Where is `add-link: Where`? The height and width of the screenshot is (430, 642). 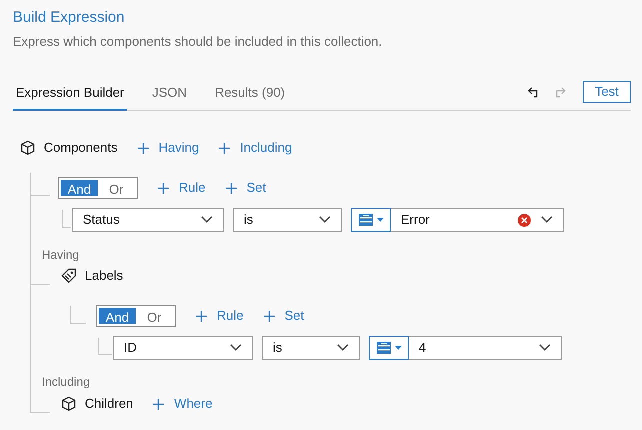
add-link: Where is located at coordinates (183, 404).